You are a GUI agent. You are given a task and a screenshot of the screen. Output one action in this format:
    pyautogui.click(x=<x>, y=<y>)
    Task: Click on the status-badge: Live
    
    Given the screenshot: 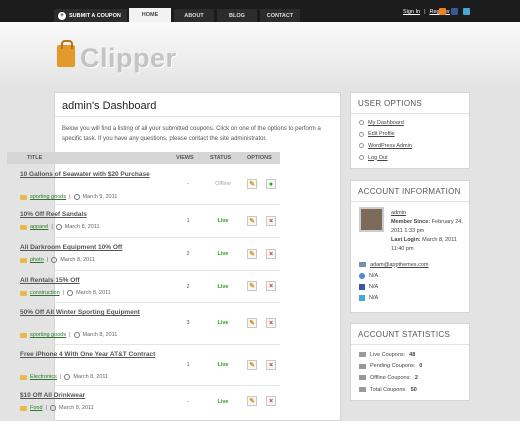 What is the action you would take?
    pyautogui.click(x=223, y=287)
    